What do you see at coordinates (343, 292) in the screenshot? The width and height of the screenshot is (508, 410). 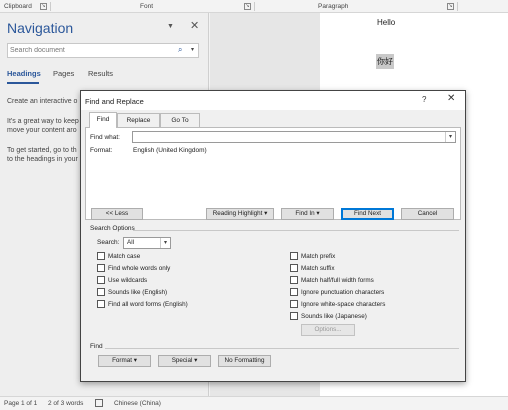 I see `checkbox-label: Ignore punctuation characters` at bounding box center [343, 292].